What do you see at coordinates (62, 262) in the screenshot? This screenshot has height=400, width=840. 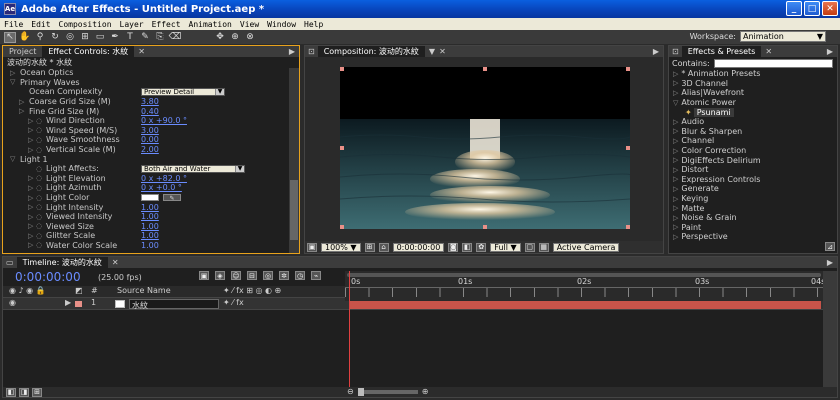 I see `tab-timeline: Timeline: 波动的水紋` at bounding box center [62, 262].